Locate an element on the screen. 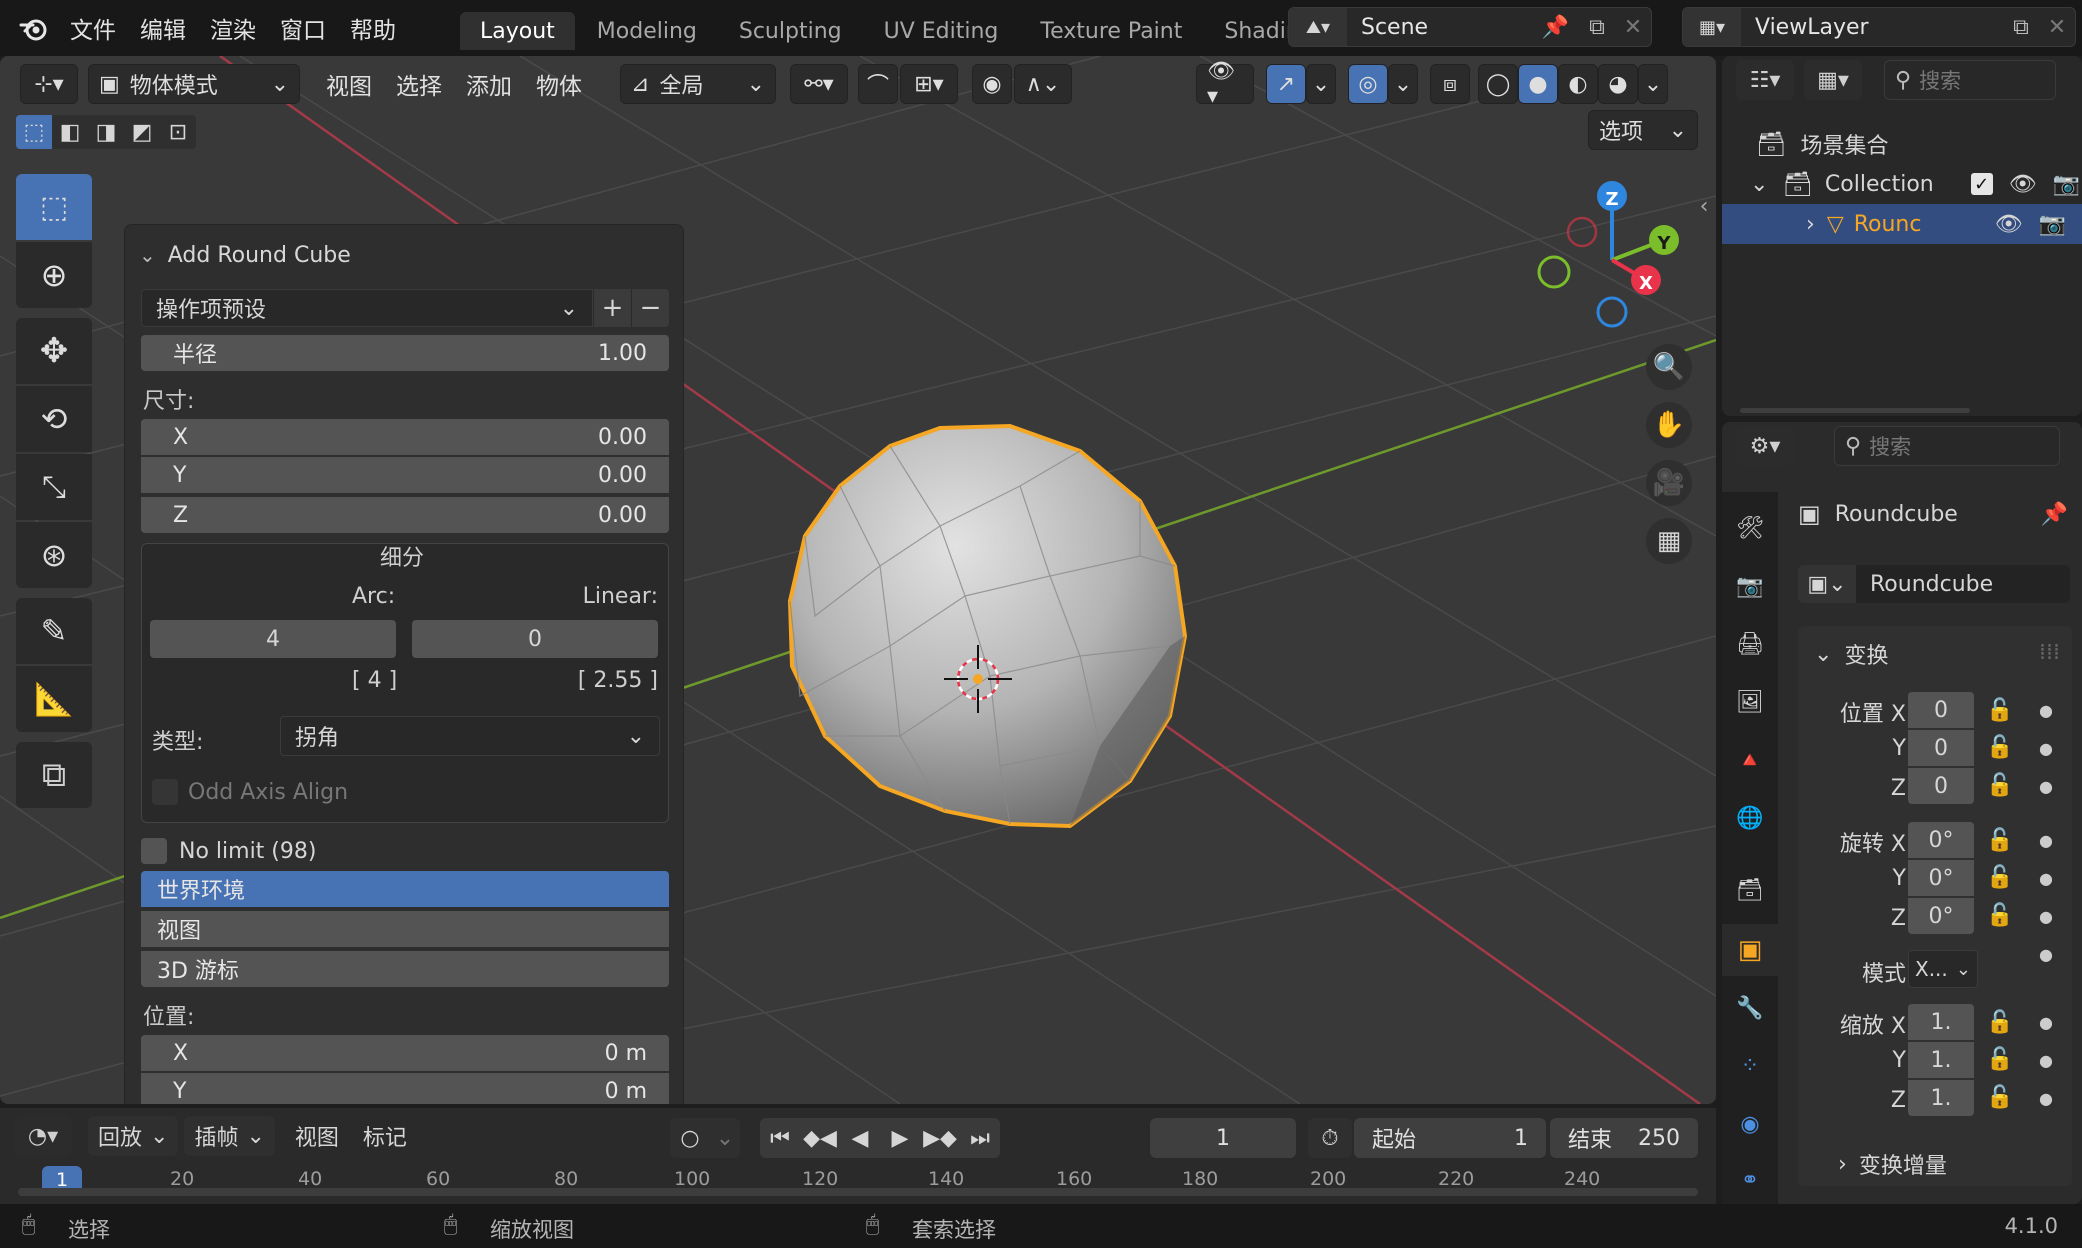  xray-icon: ⧈ is located at coordinates (1450, 84).